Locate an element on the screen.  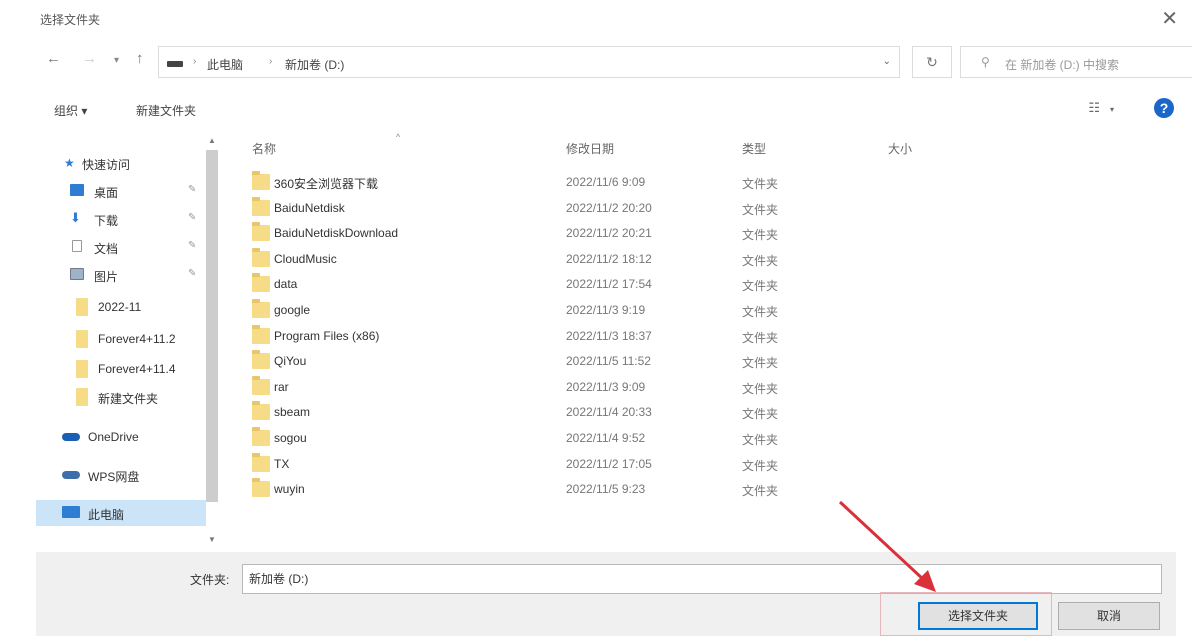
file-row: sogou 2022/11/4 9:52 文件夹 is located at coordinates (524, 438).